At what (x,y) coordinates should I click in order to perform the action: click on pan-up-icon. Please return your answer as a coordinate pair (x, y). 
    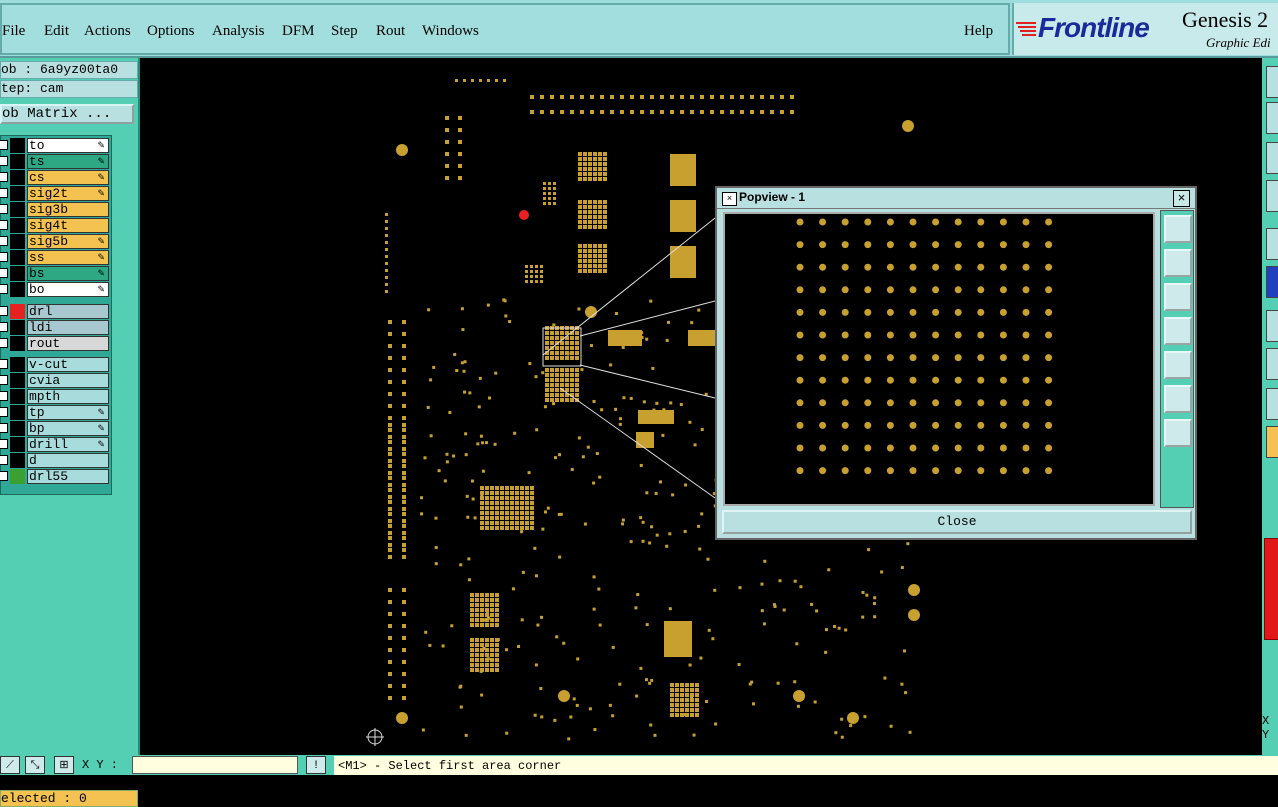
    Looking at the image, I should click on (1178, 263).